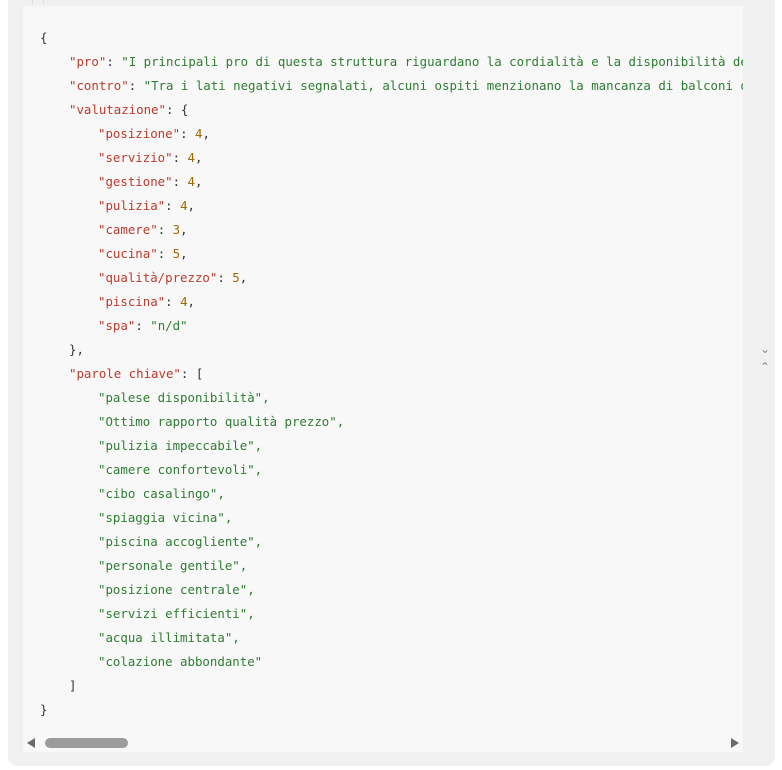  I want to click on json-valutazione-row: "gestione": 4,, so click(150, 181).